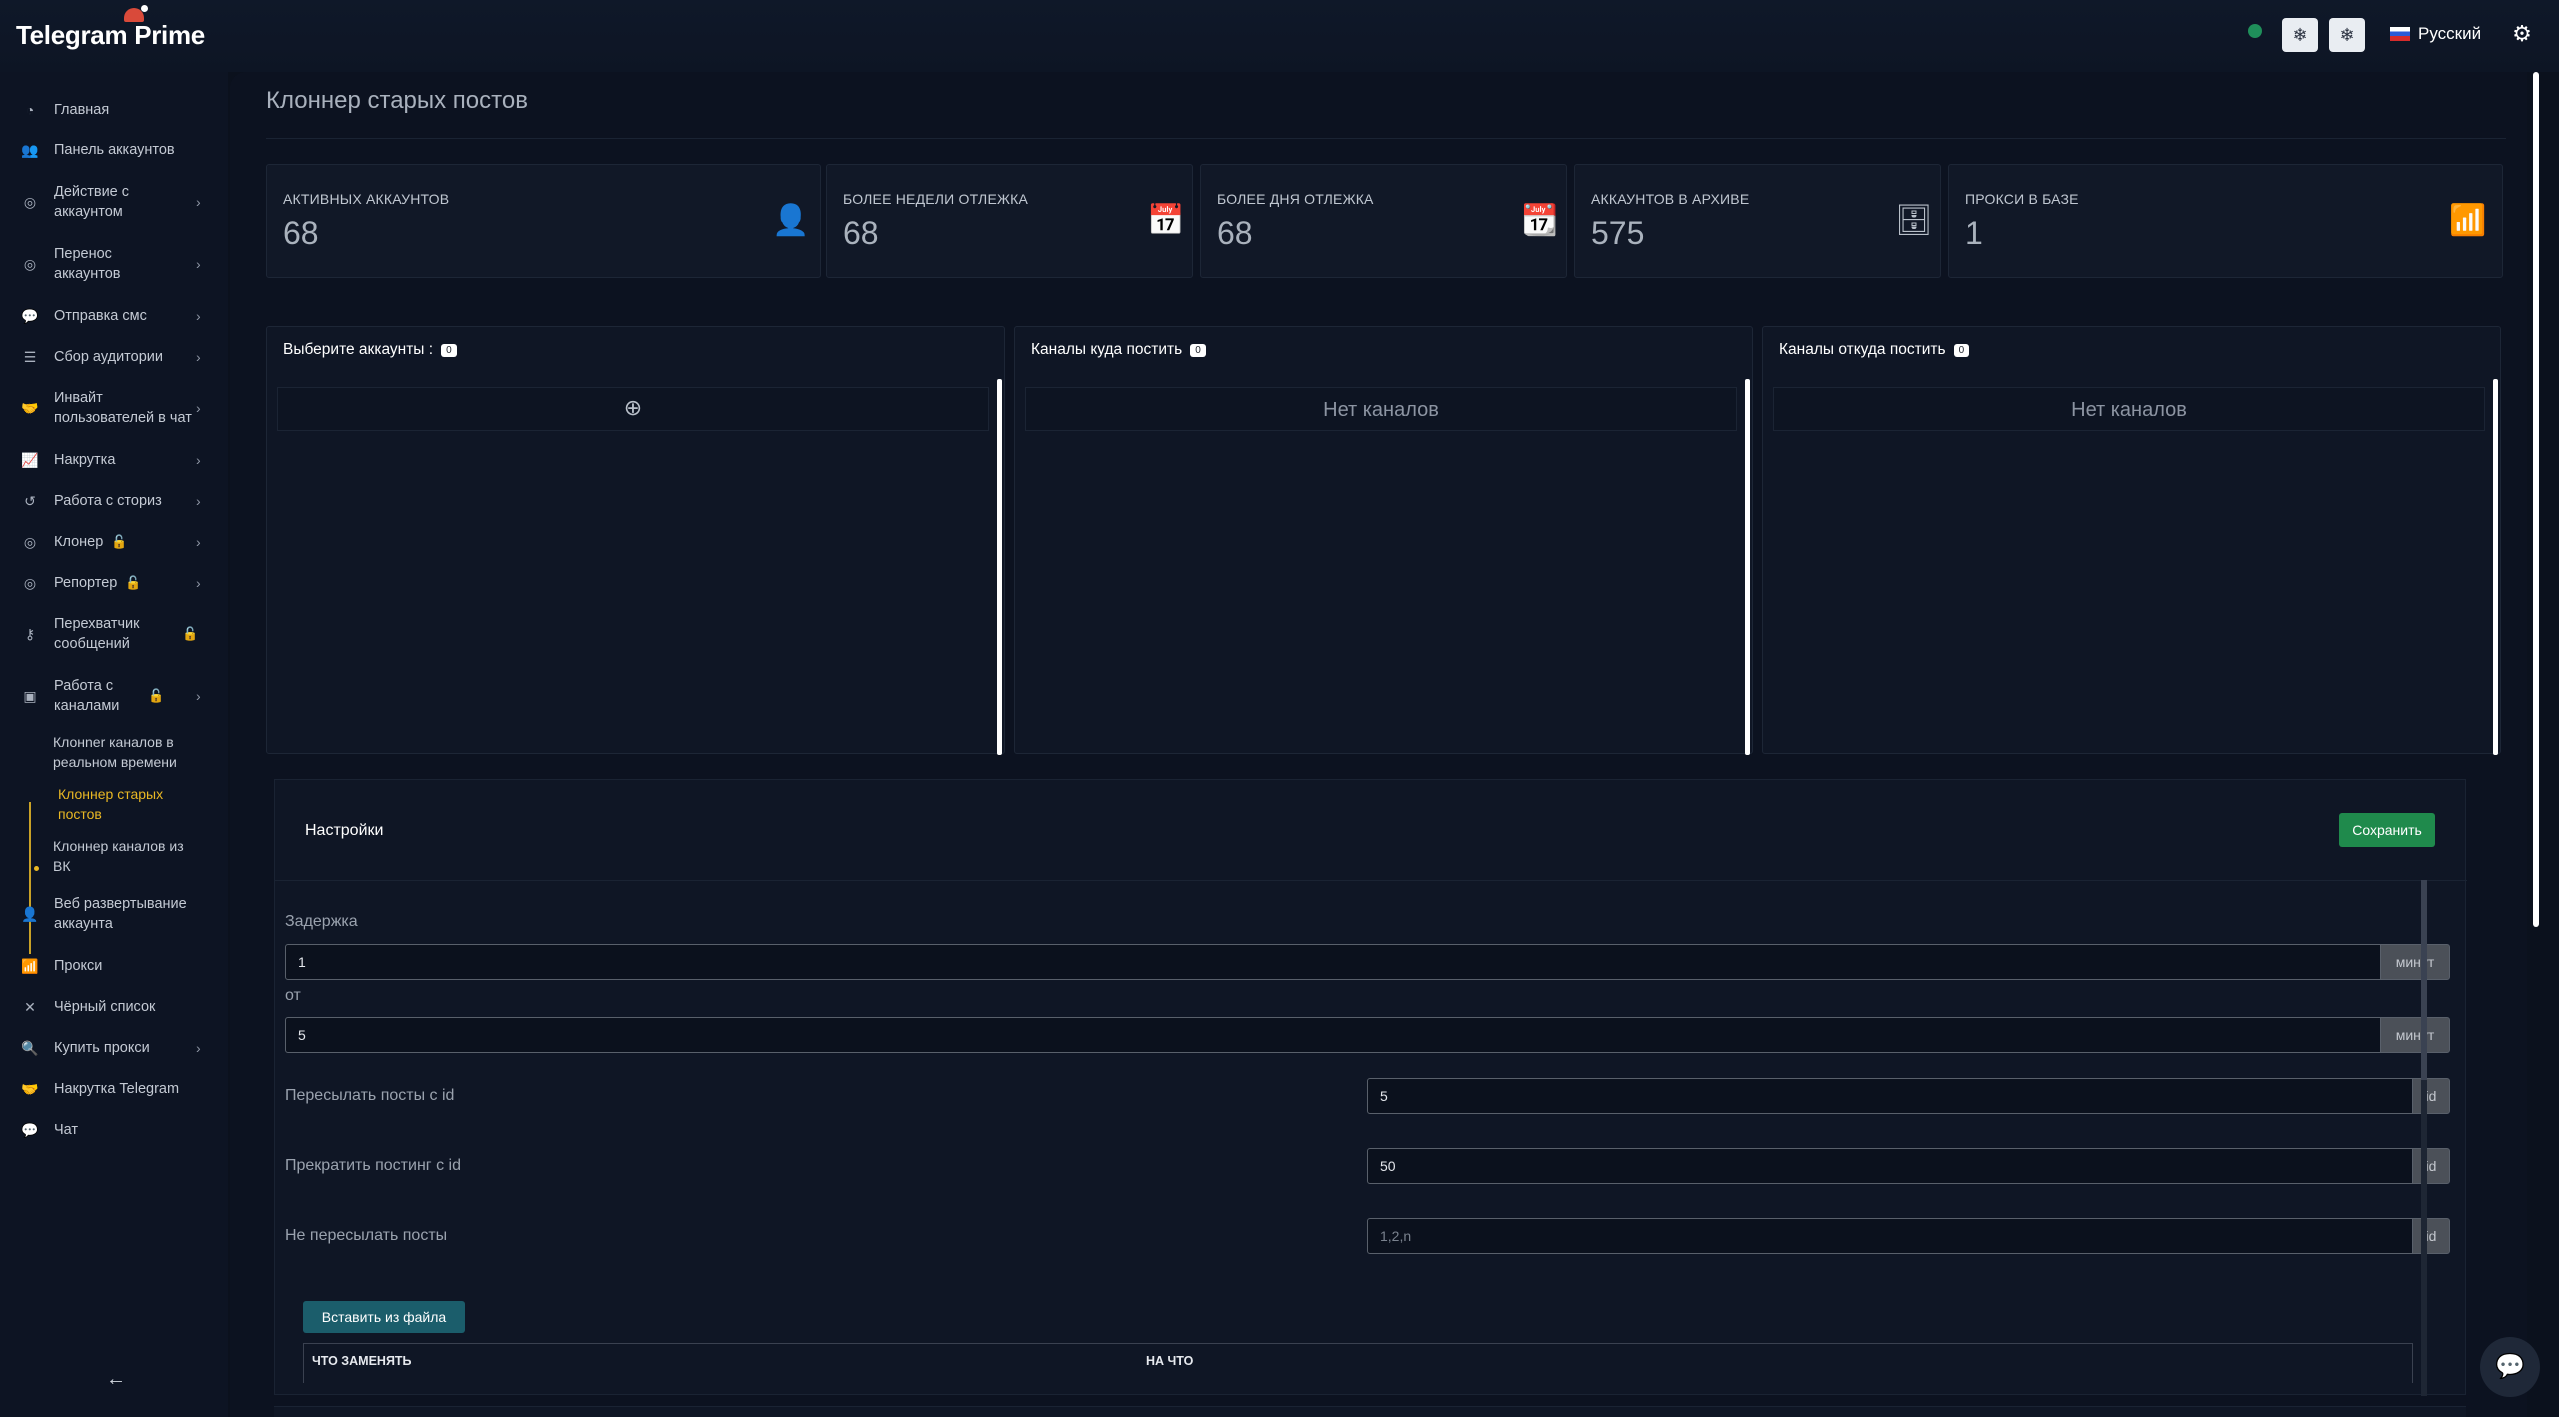 The image size is (2559, 1417). I want to click on sidebar-item-blacklist: ✕ Чёрный список, so click(114, 1007).